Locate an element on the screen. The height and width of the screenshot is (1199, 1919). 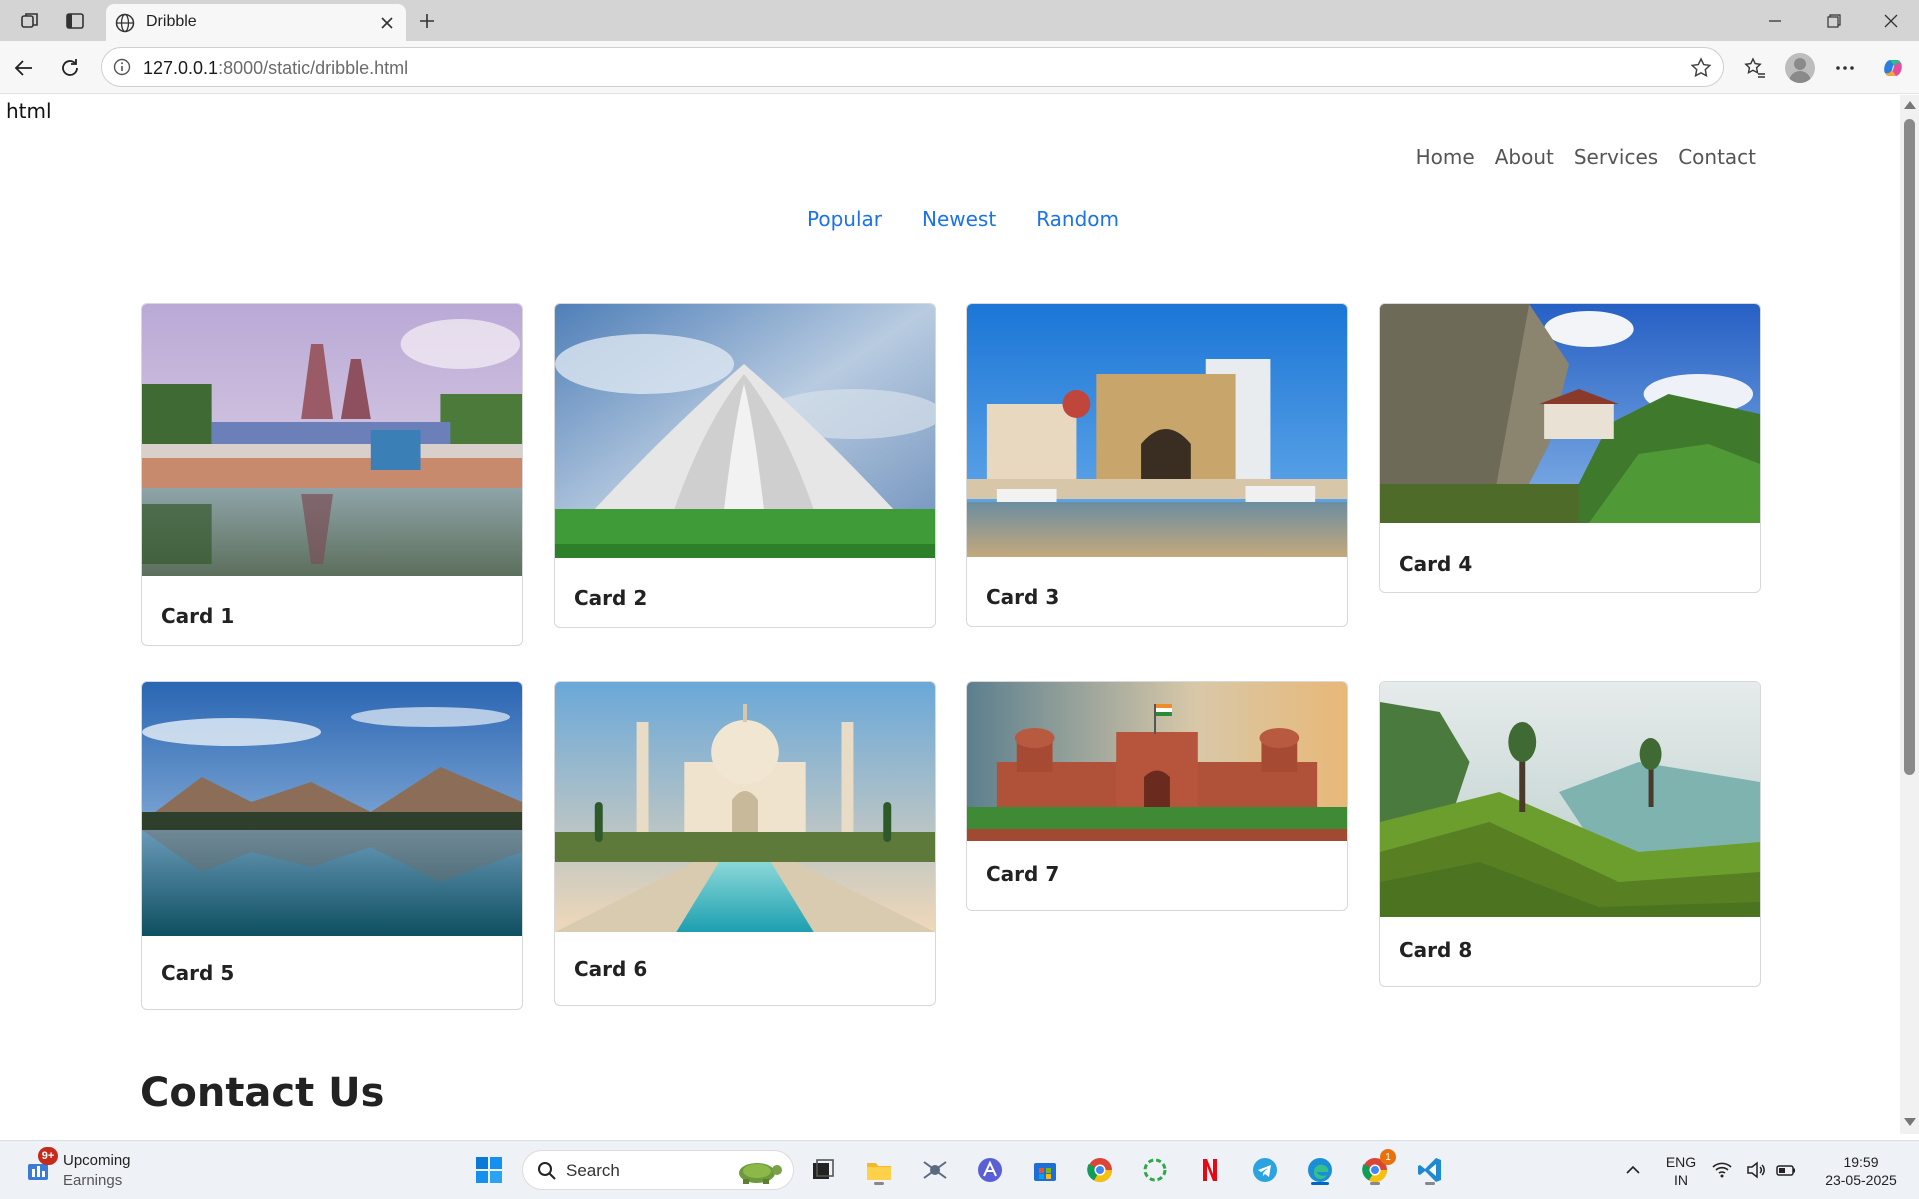
microsoft-store-icon is located at coordinates (1045, 1170).